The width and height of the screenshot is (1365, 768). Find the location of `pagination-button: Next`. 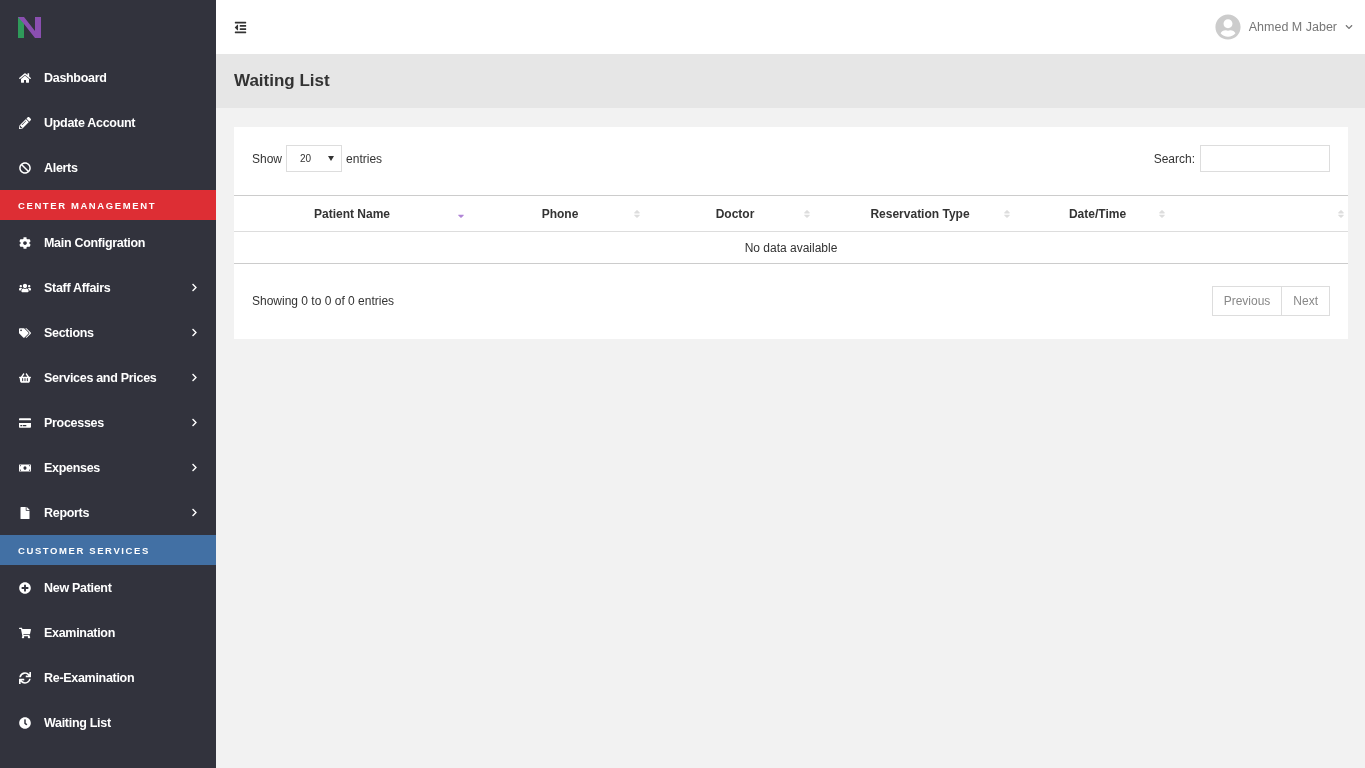

pagination-button: Next is located at coordinates (1305, 301).